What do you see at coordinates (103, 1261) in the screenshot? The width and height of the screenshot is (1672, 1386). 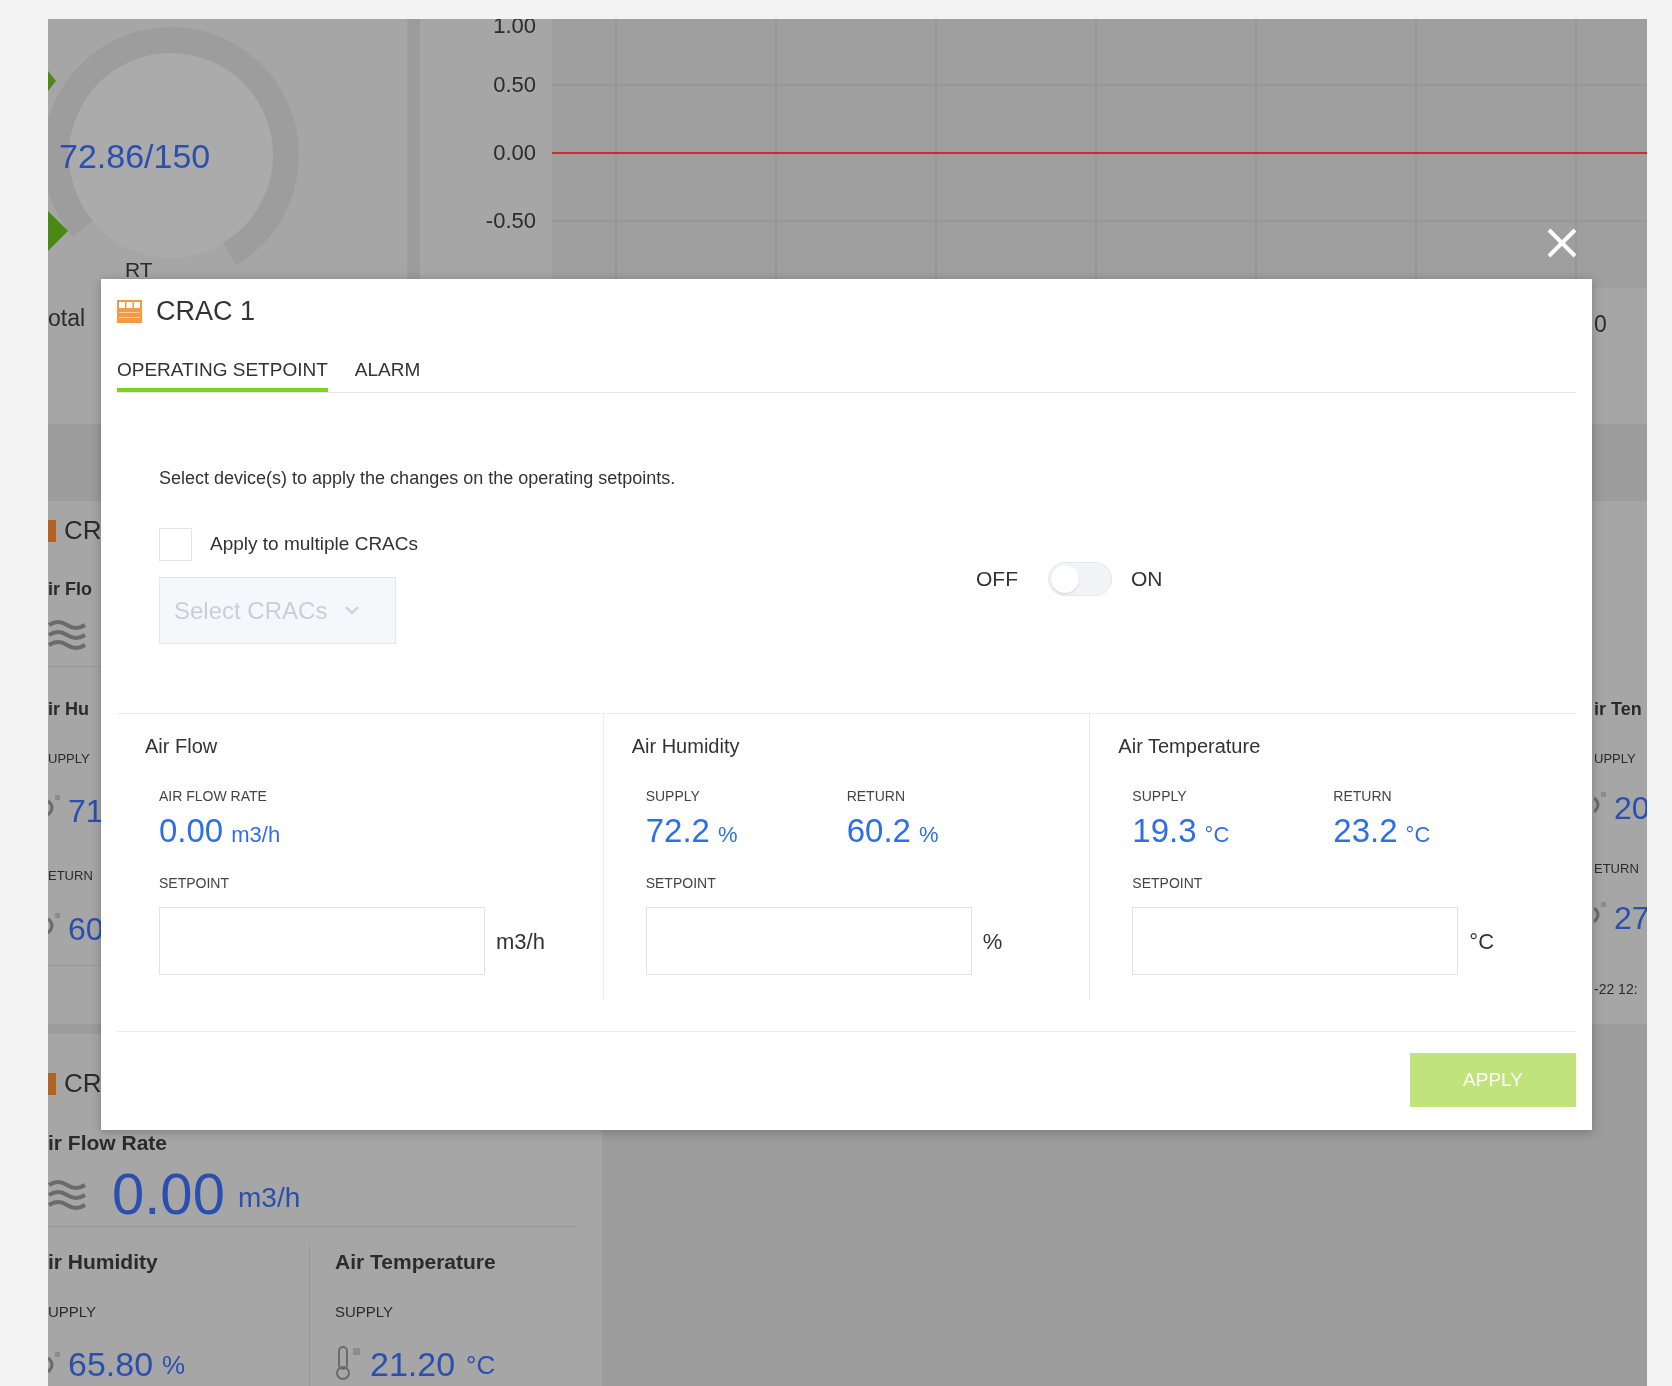 I see `metric-title: ir Humidity` at bounding box center [103, 1261].